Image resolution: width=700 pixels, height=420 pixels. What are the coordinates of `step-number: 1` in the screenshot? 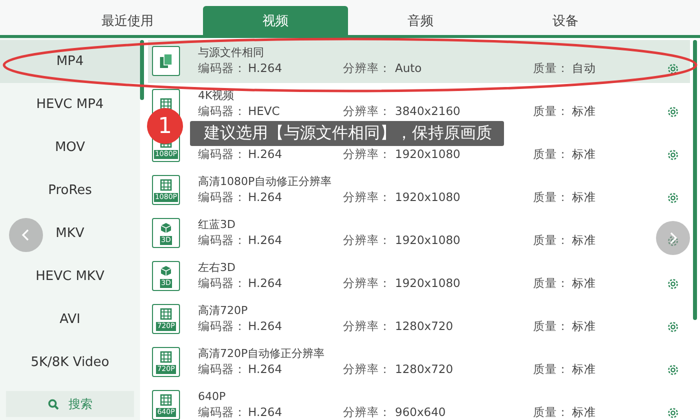 It's located at (165, 126).